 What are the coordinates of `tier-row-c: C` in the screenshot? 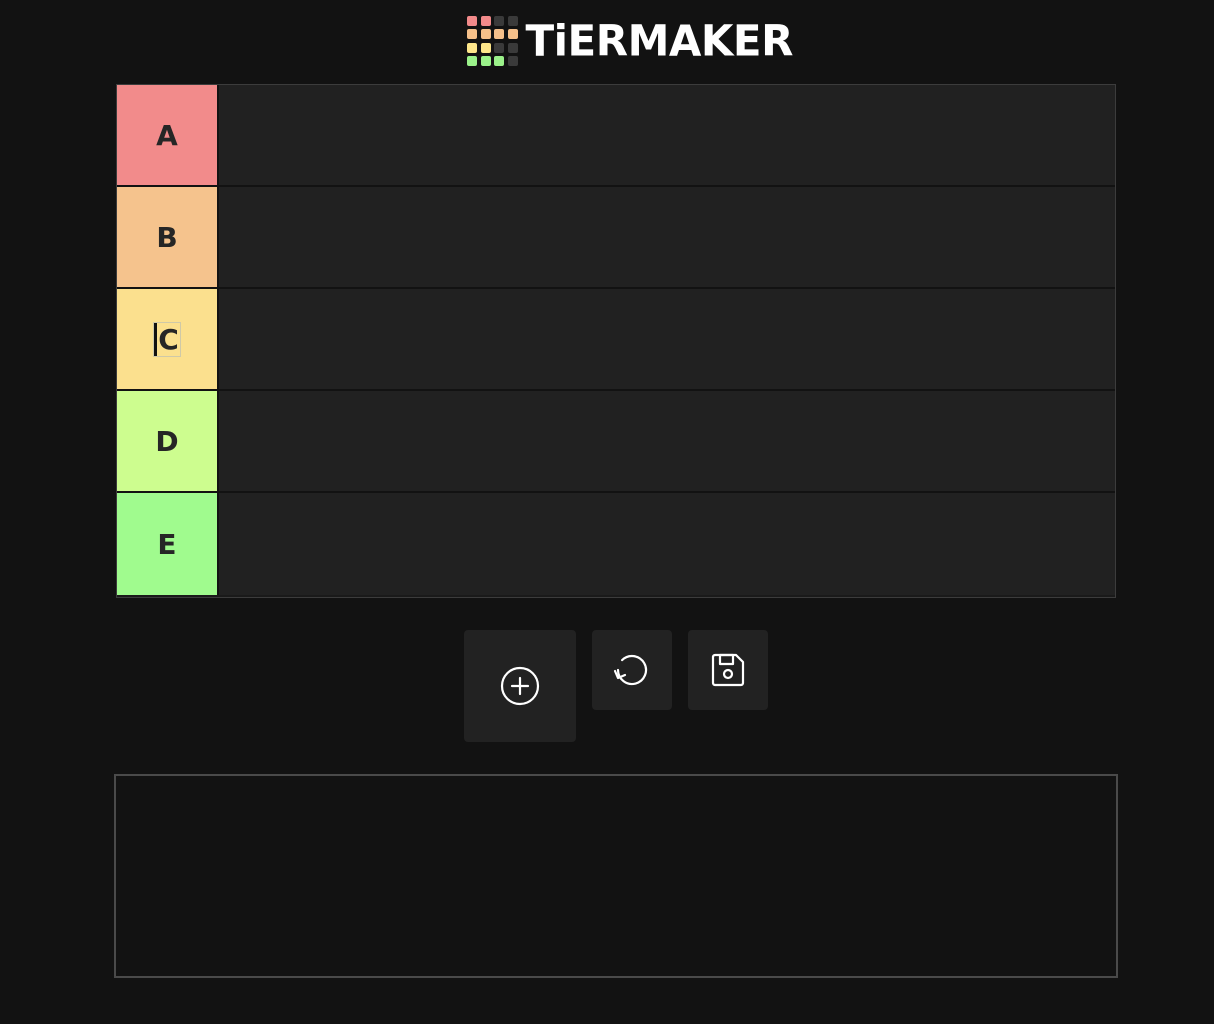 It's located at (616, 340).